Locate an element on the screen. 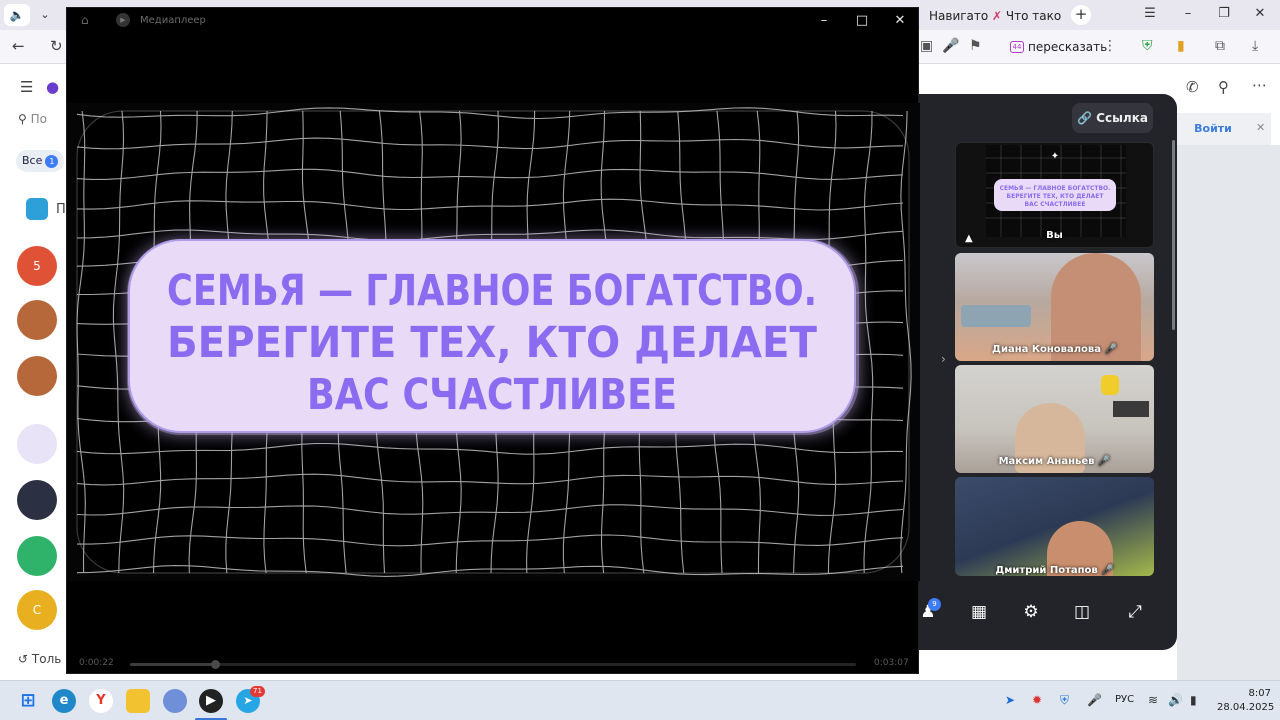 This screenshot has height=720, width=1280. tray-app-icon: ✹ is located at coordinates (1037, 700).